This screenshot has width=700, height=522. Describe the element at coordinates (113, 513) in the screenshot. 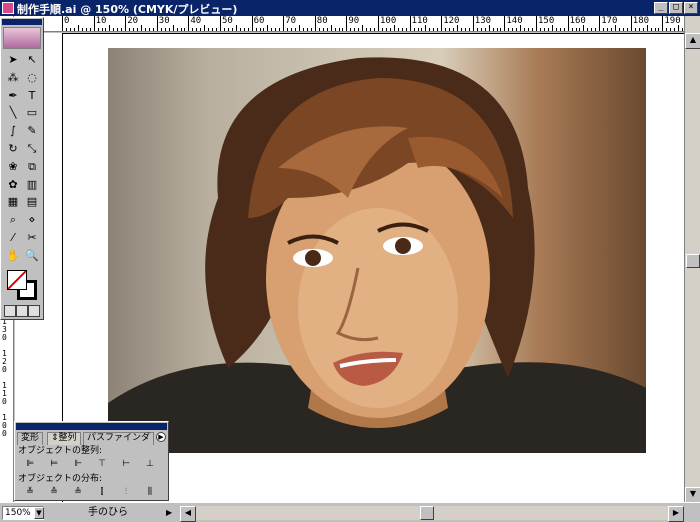

I see `current-tool-status: 手のひら ▶` at that location.